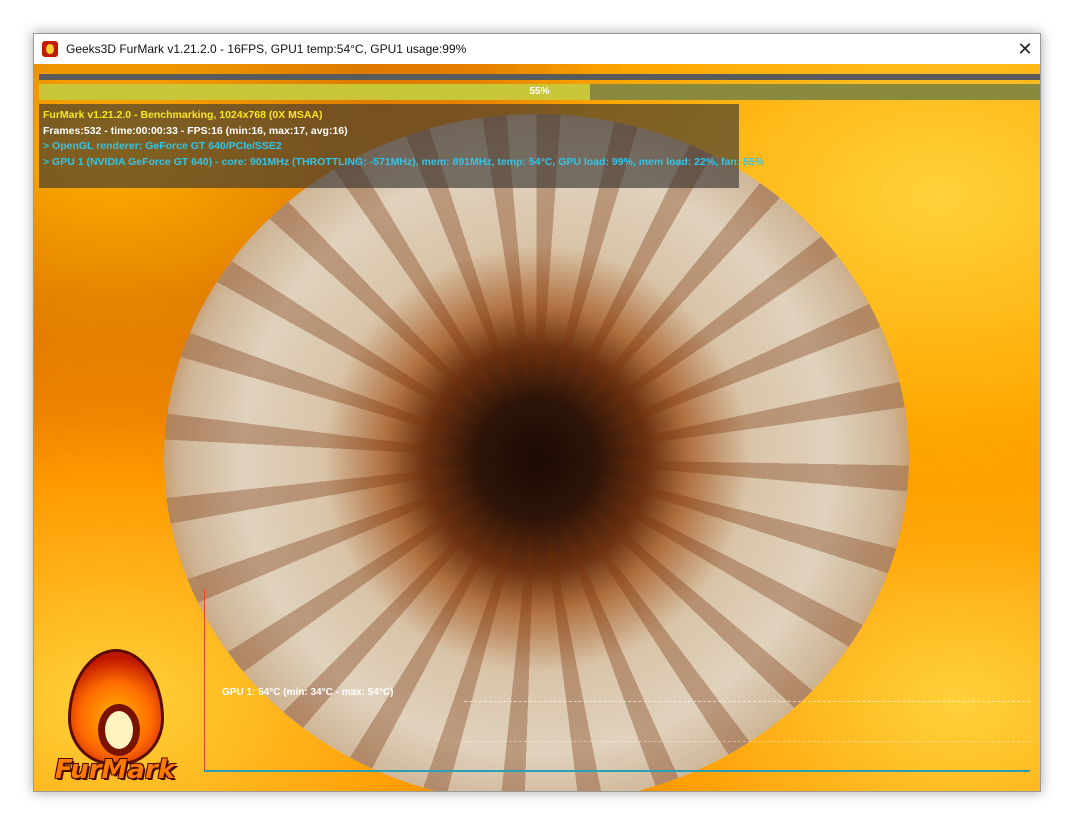 The width and height of the screenshot is (1074, 825). What do you see at coordinates (617, 771) in the screenshot?
I see `graph-x-axis` at bounding box center [617, 771].